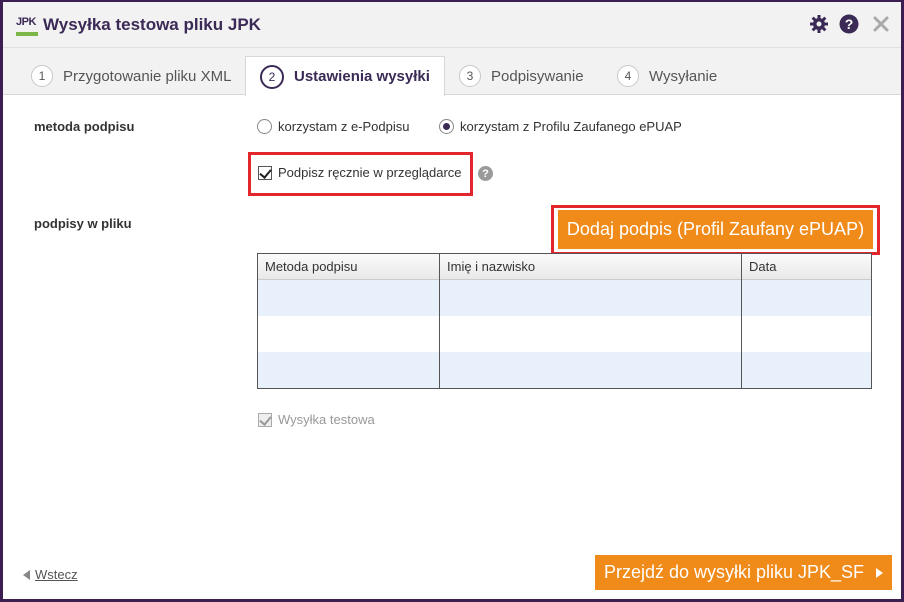 The height and width of the screenshot is (602, 904). I want to click on tab-label: Przygotowanie pliku XML, so click(147, 76).